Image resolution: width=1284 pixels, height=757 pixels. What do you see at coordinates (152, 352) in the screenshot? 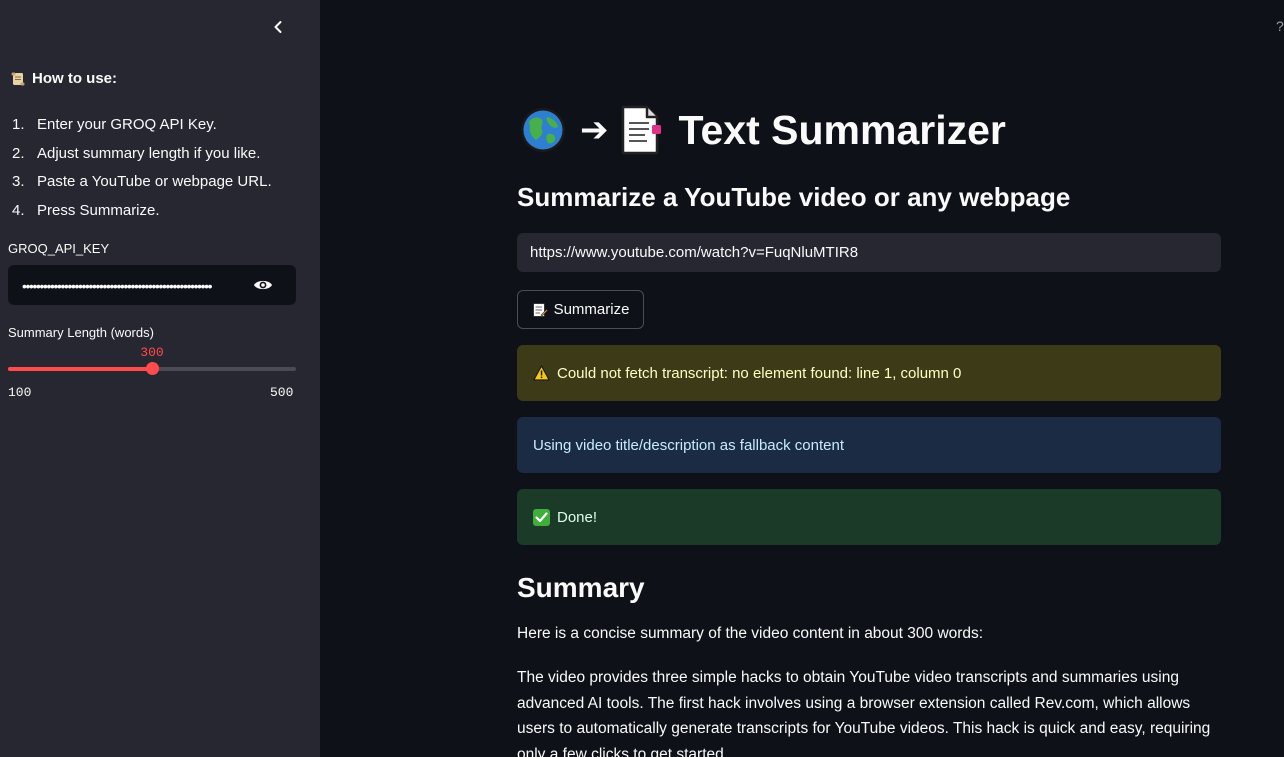
I see `slider-current-value: 300` at bounding box center [152, 352].